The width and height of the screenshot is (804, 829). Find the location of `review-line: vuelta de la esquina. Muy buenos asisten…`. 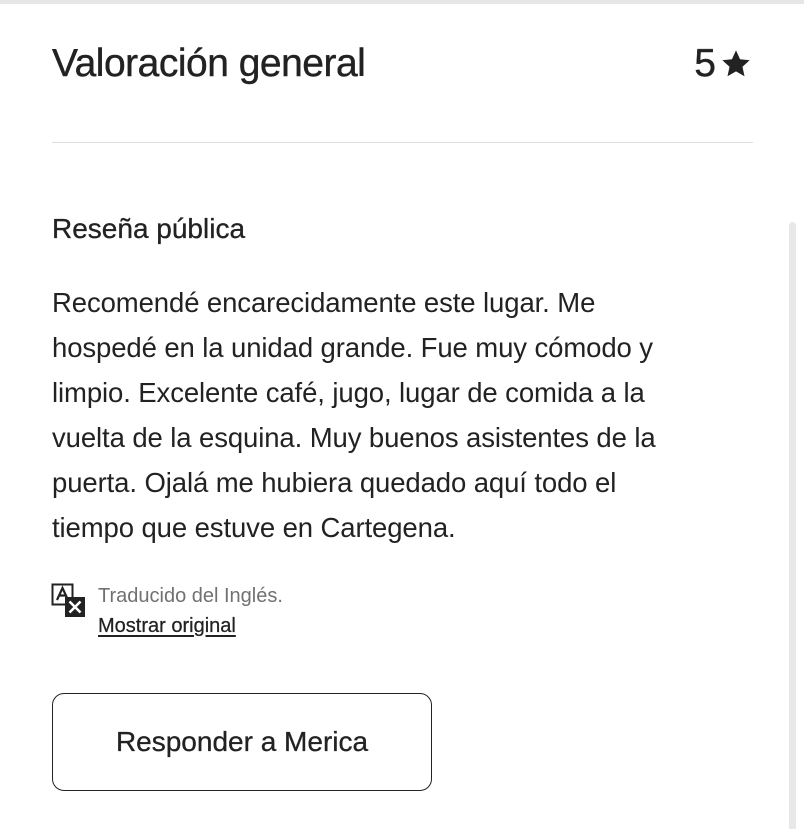

review-line: vuelta de la esquina. Muy buenos asisten… is located at coordinates (354, 437).